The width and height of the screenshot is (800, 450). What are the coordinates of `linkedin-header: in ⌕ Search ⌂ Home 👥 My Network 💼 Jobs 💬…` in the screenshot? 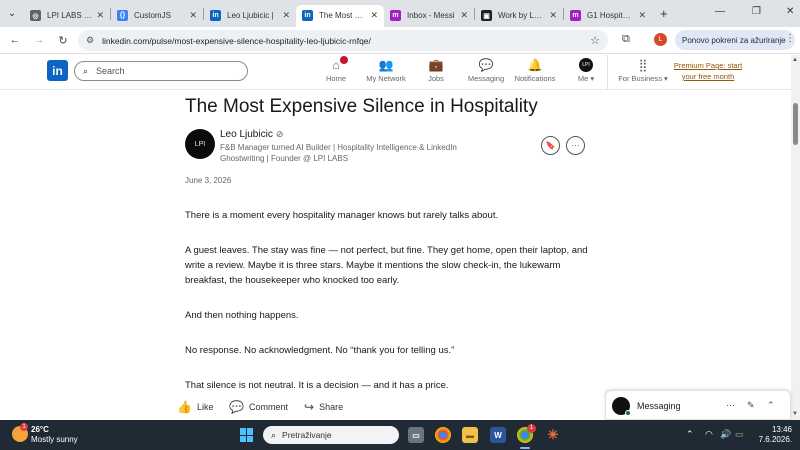 It's located at (395, 72).